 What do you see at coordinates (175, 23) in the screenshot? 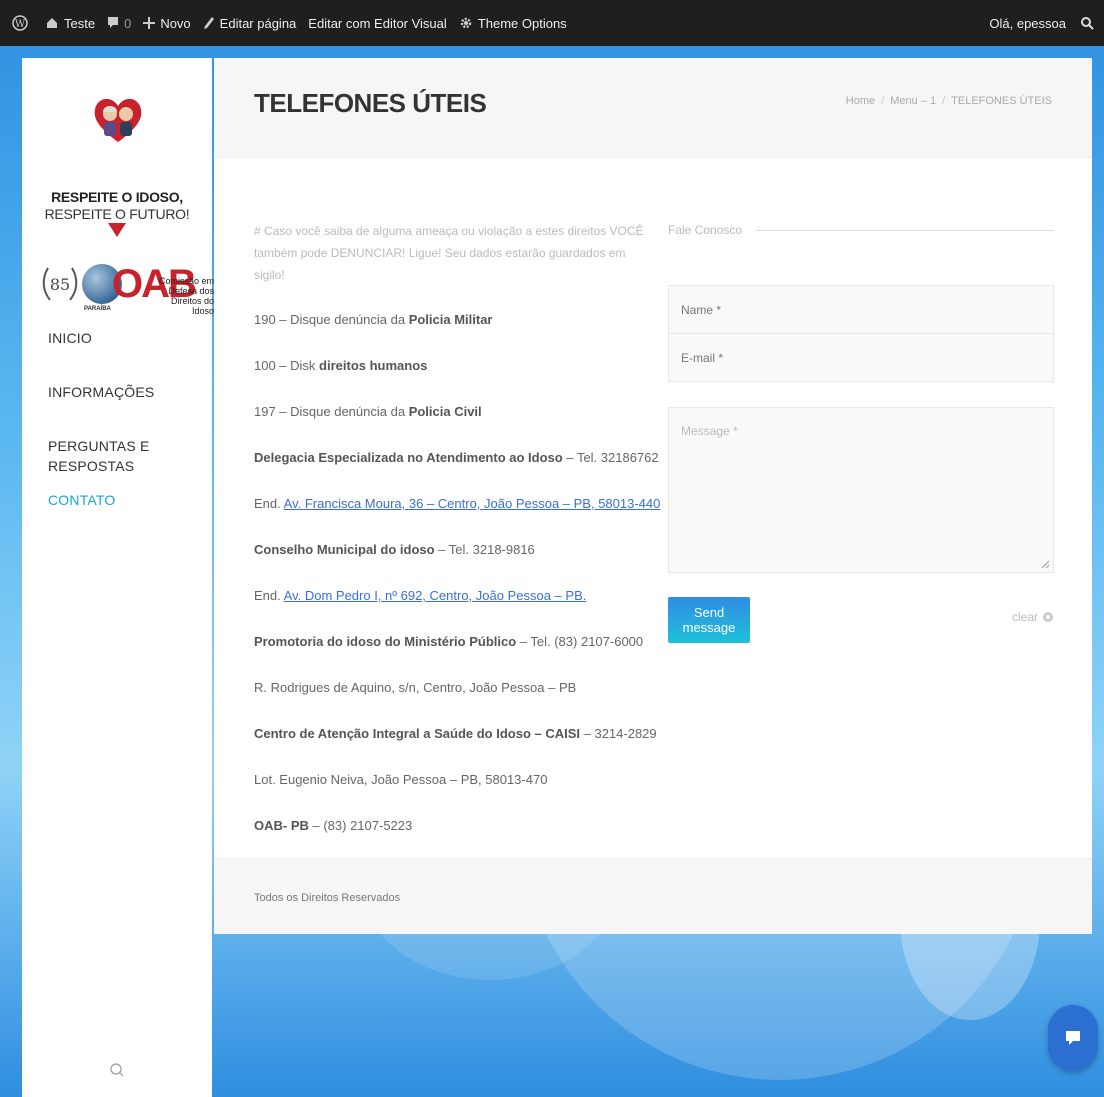
I see `new-content-label: Novo` at bounding box center [175, 23].